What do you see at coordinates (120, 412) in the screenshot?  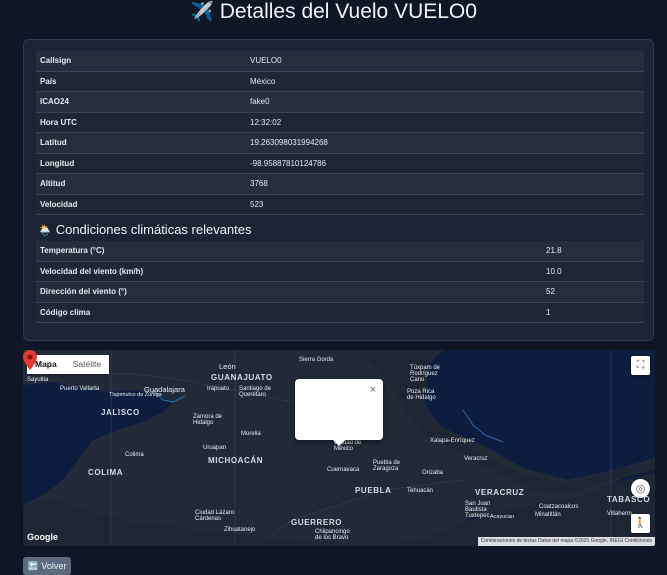 I see `map-label: JALISCO` at bounding box center [120, 412].